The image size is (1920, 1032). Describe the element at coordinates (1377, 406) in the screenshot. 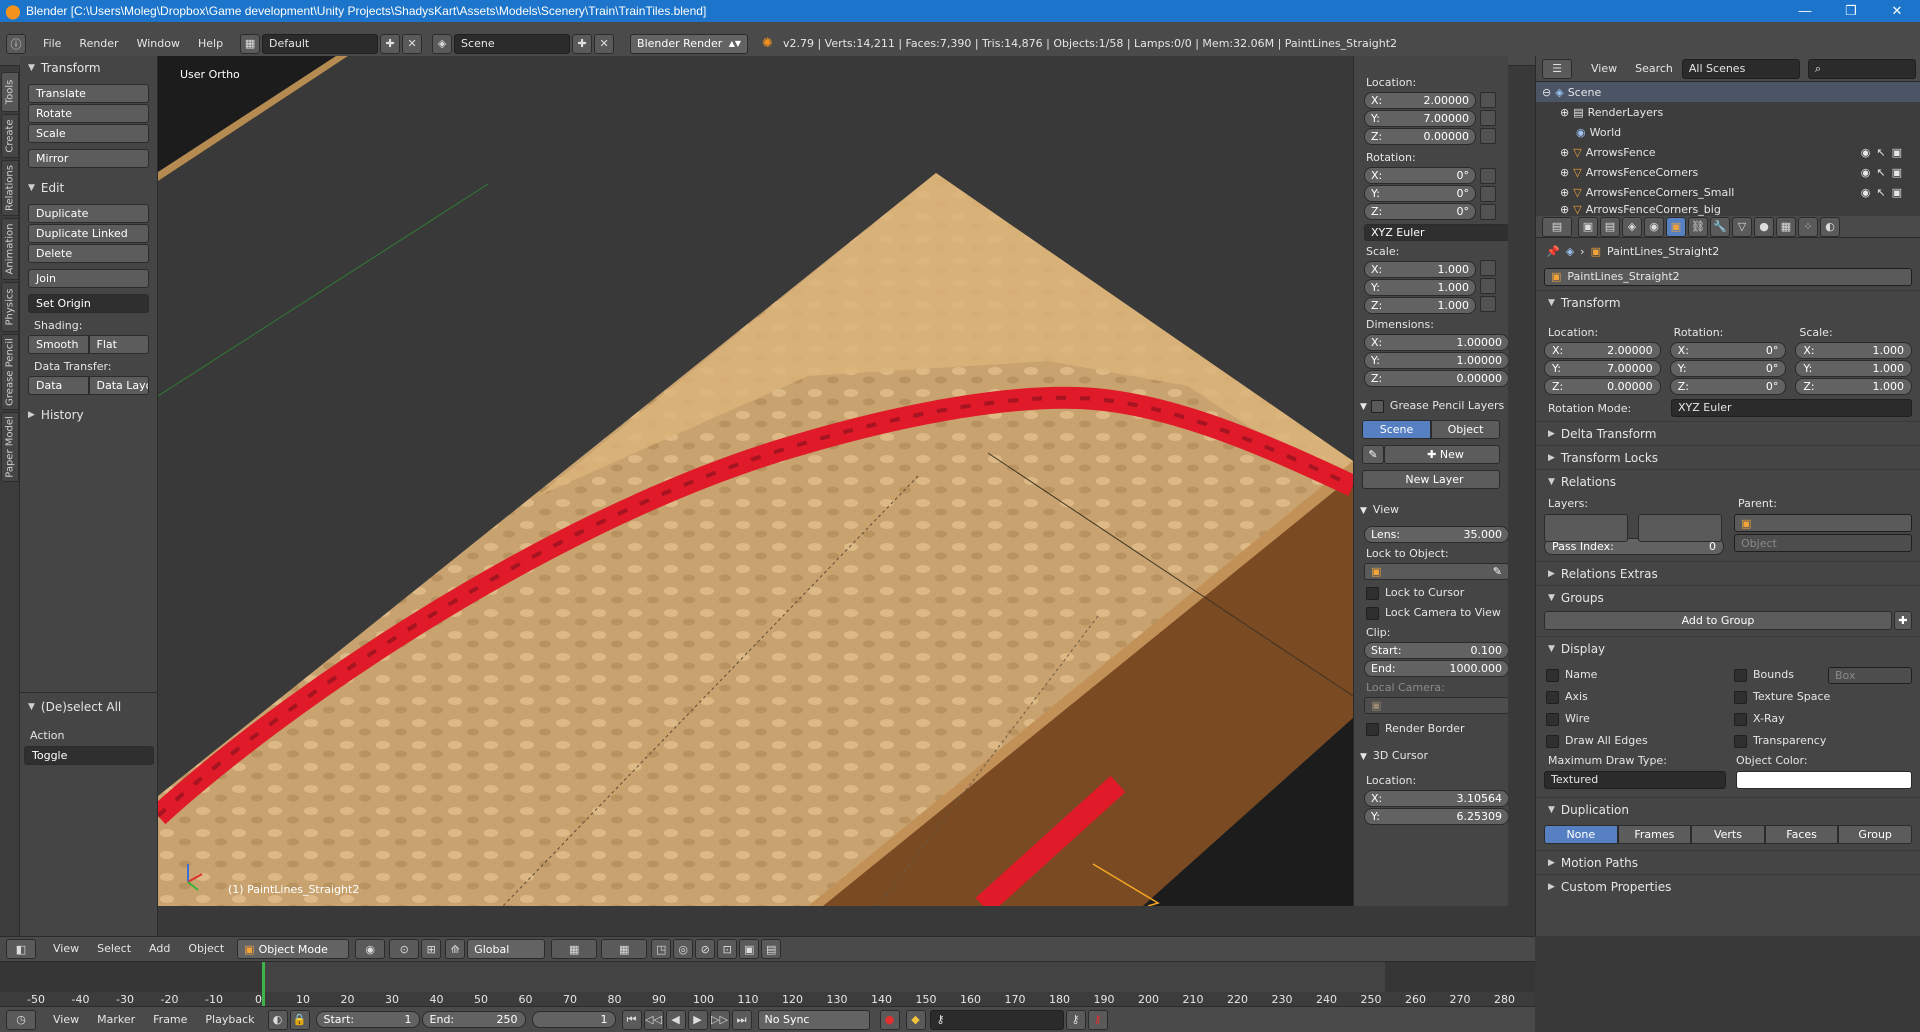

I see `grease-pencil-checkbox` at that location.